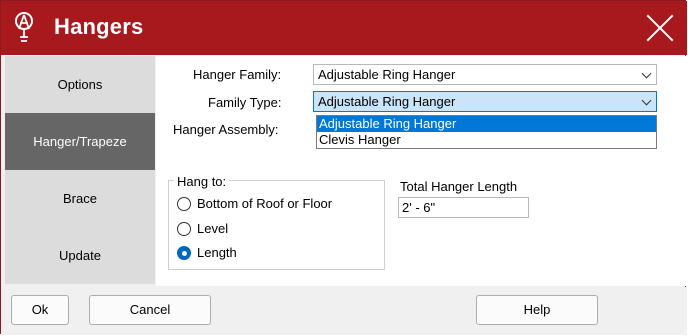 This screenshot has width=688, height=336. I want to click on help-button: Help, so click(537, 310).